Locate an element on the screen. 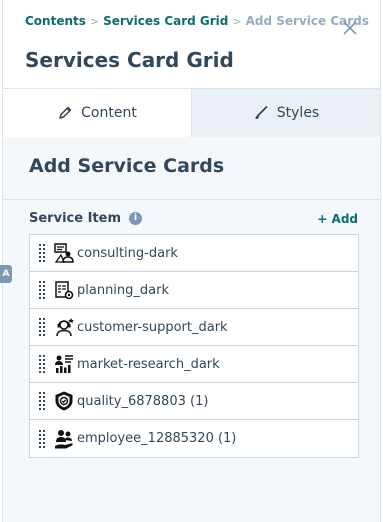  tab-styles: Styles is located at coordinates (285, 113).